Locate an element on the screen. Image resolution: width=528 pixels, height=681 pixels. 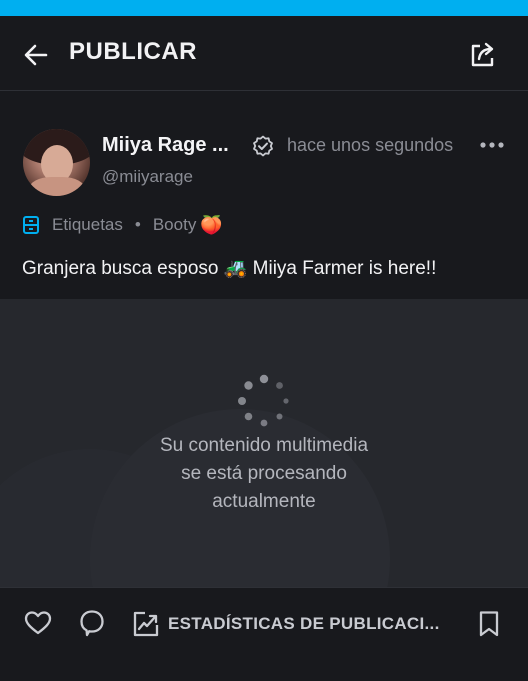
avatar is located at coordinates (56, 162).